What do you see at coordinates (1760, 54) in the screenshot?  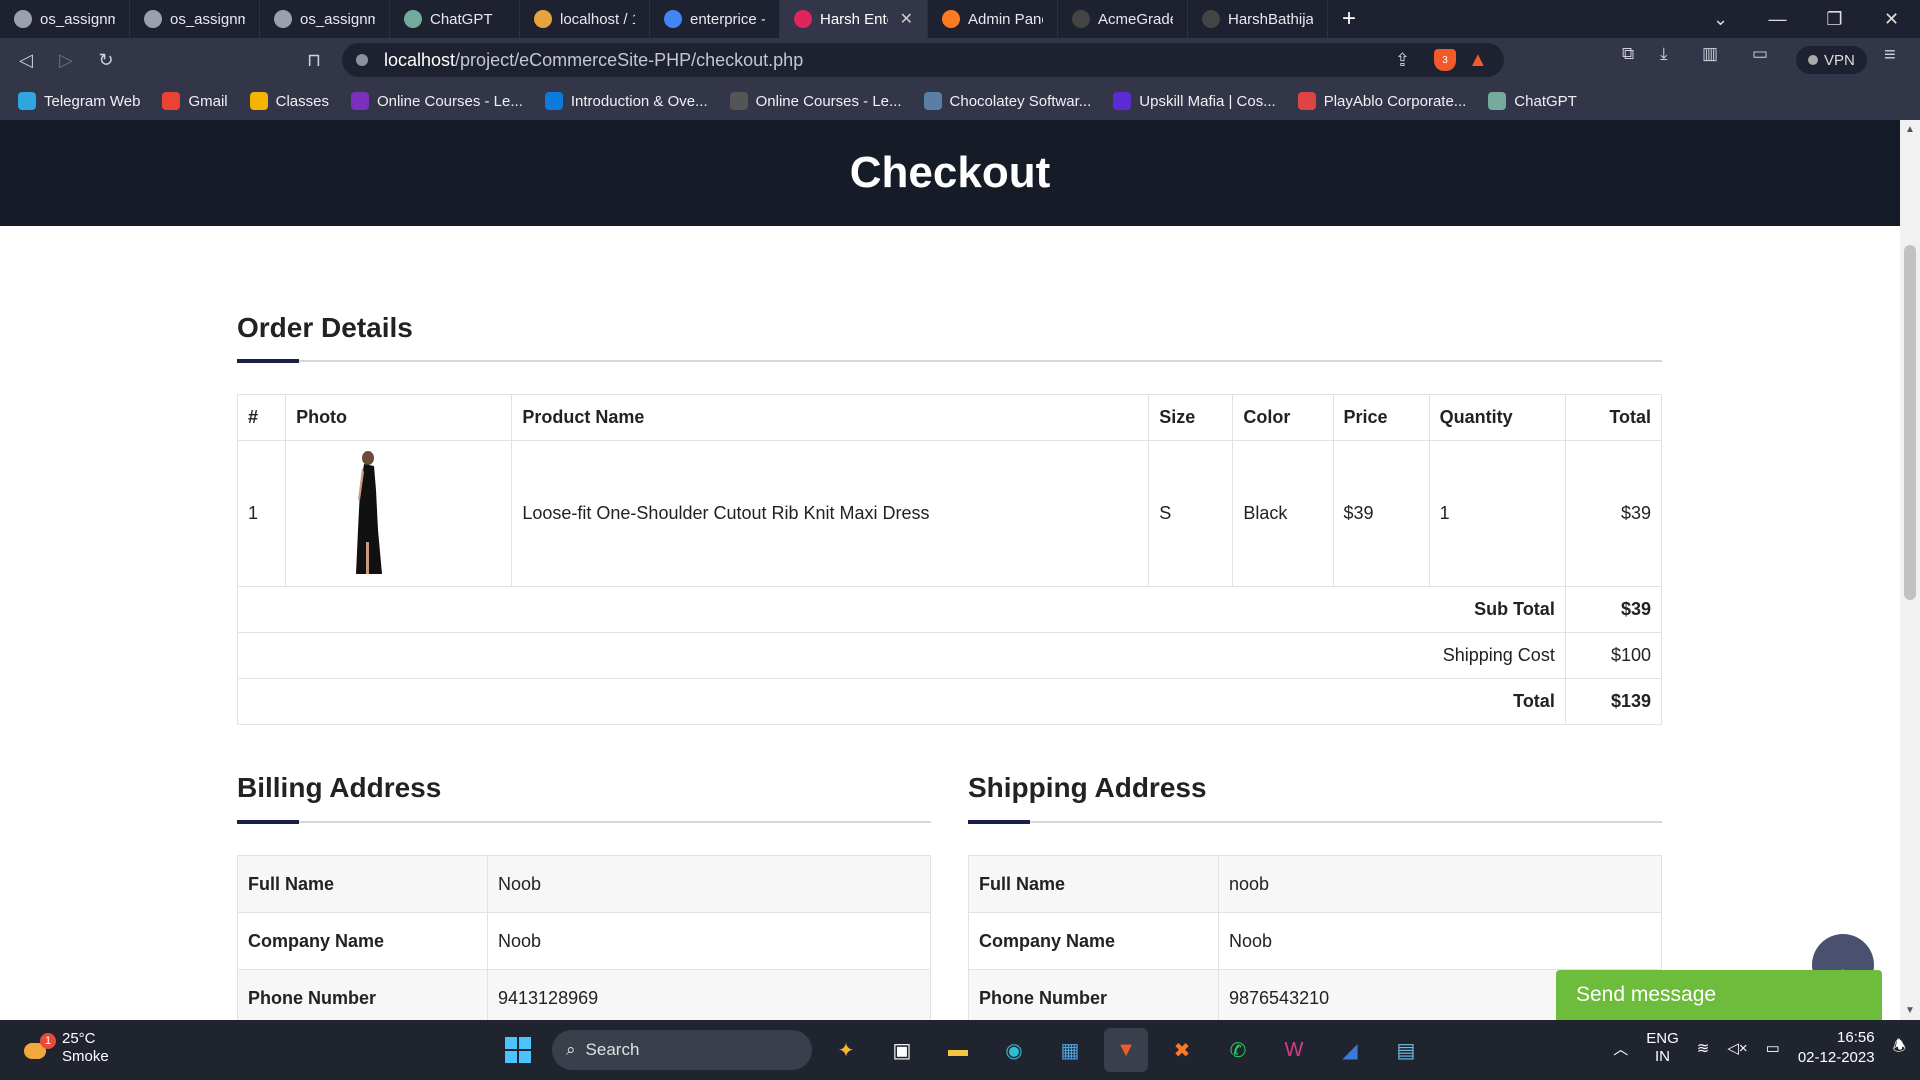 I see `wallet-icon: ▭` at bounding box center [1760, 54].